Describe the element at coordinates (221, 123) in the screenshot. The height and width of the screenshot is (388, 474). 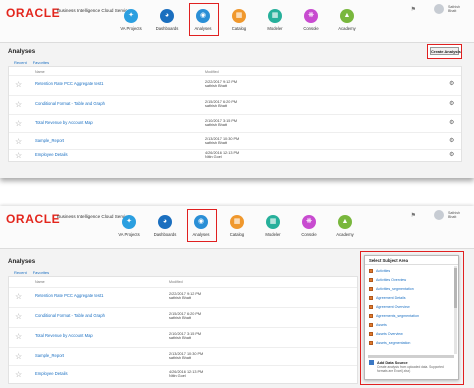
I see `modified-info: 2/10/2017 3:15 PM sathish Bhatt` at that location.